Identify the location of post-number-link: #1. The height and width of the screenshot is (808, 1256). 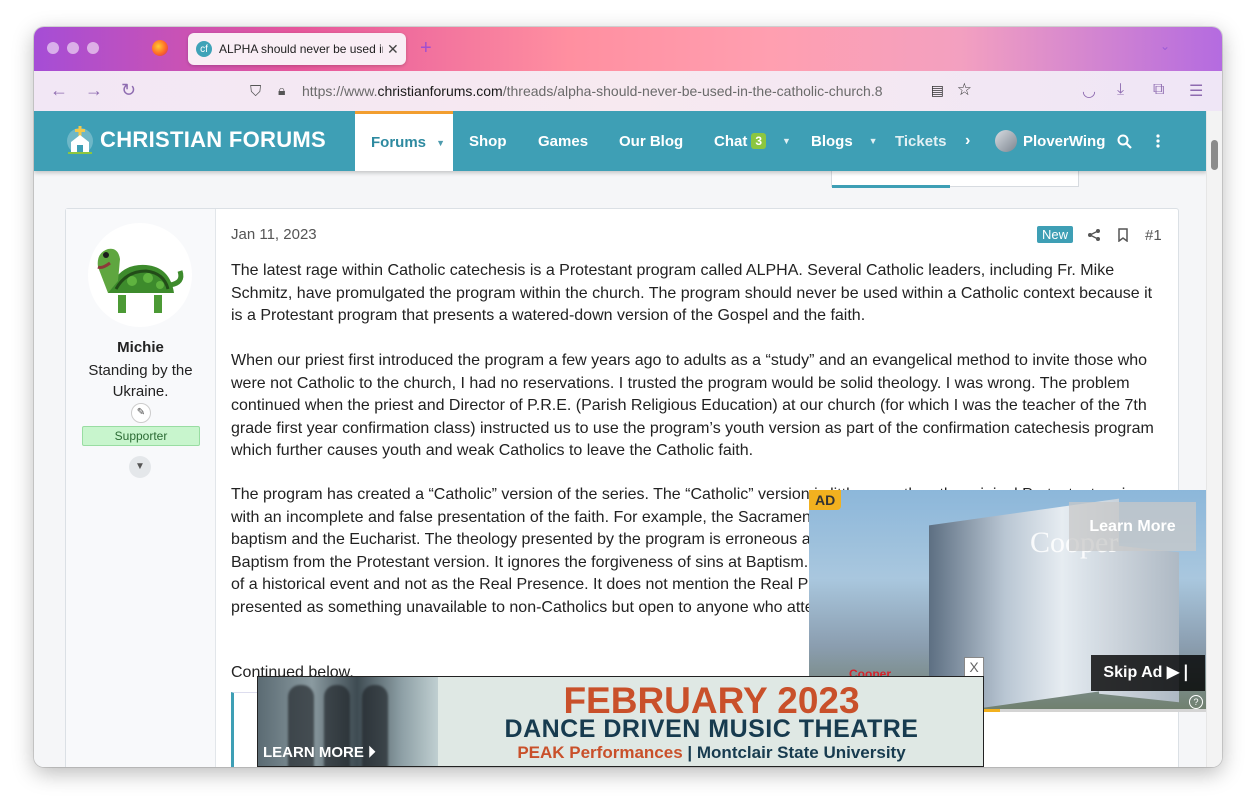
(1153, 235).